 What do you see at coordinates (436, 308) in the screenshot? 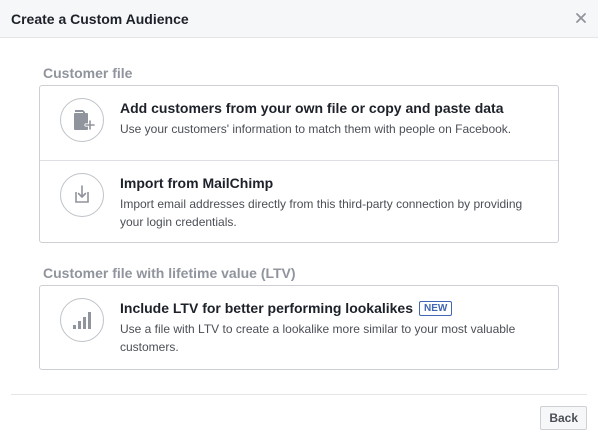
I see `new-badge: NEW` at bounding box center [436, 308].